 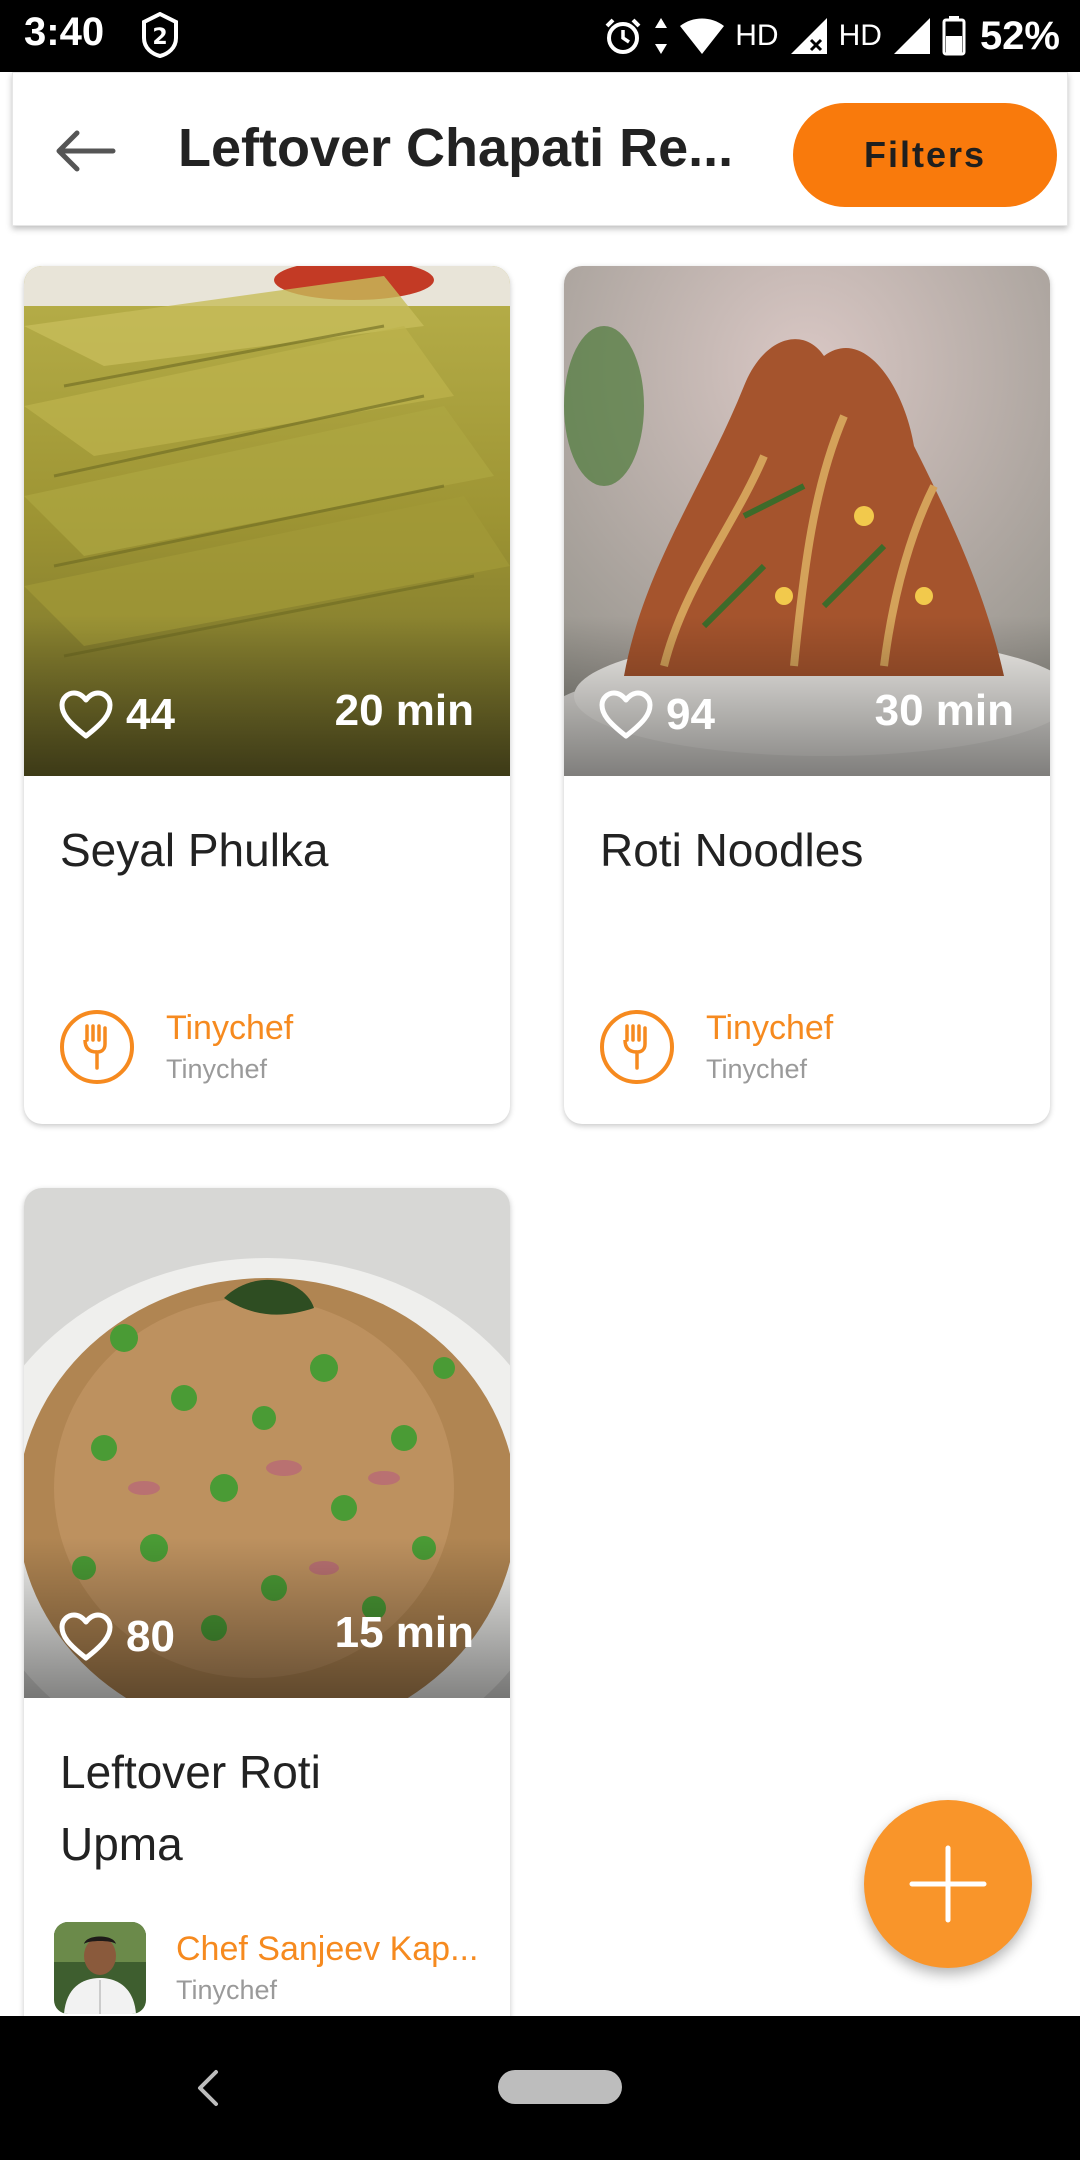 I want to click on cook-duration: 20 min, so click(x=404, y=710).